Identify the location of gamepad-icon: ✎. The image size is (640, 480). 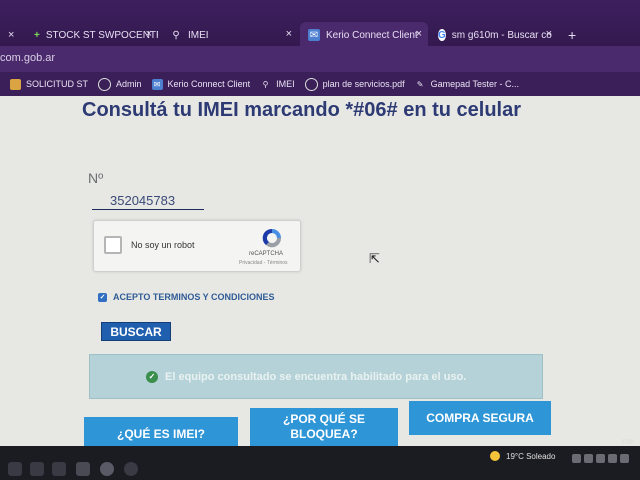
(420, 84).